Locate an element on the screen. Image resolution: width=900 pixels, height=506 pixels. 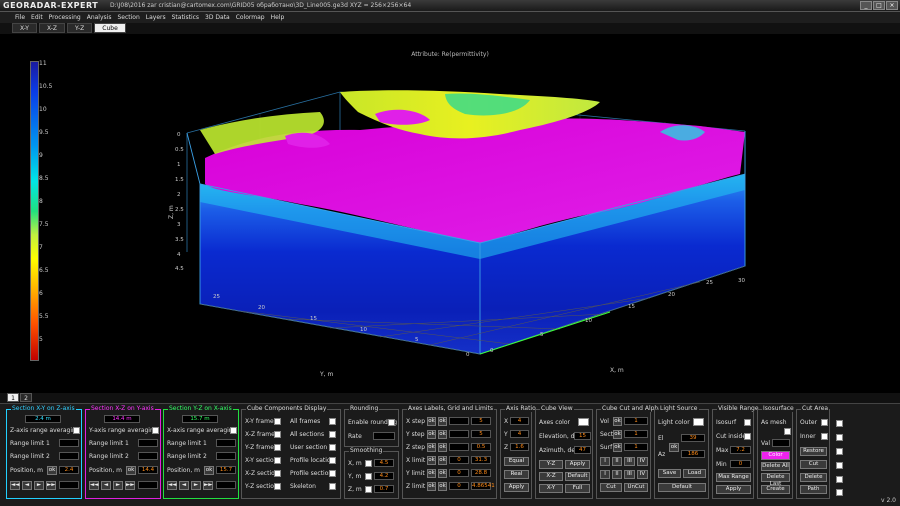
view-yz-button: Y-Z is located at coordinates (551, 464).